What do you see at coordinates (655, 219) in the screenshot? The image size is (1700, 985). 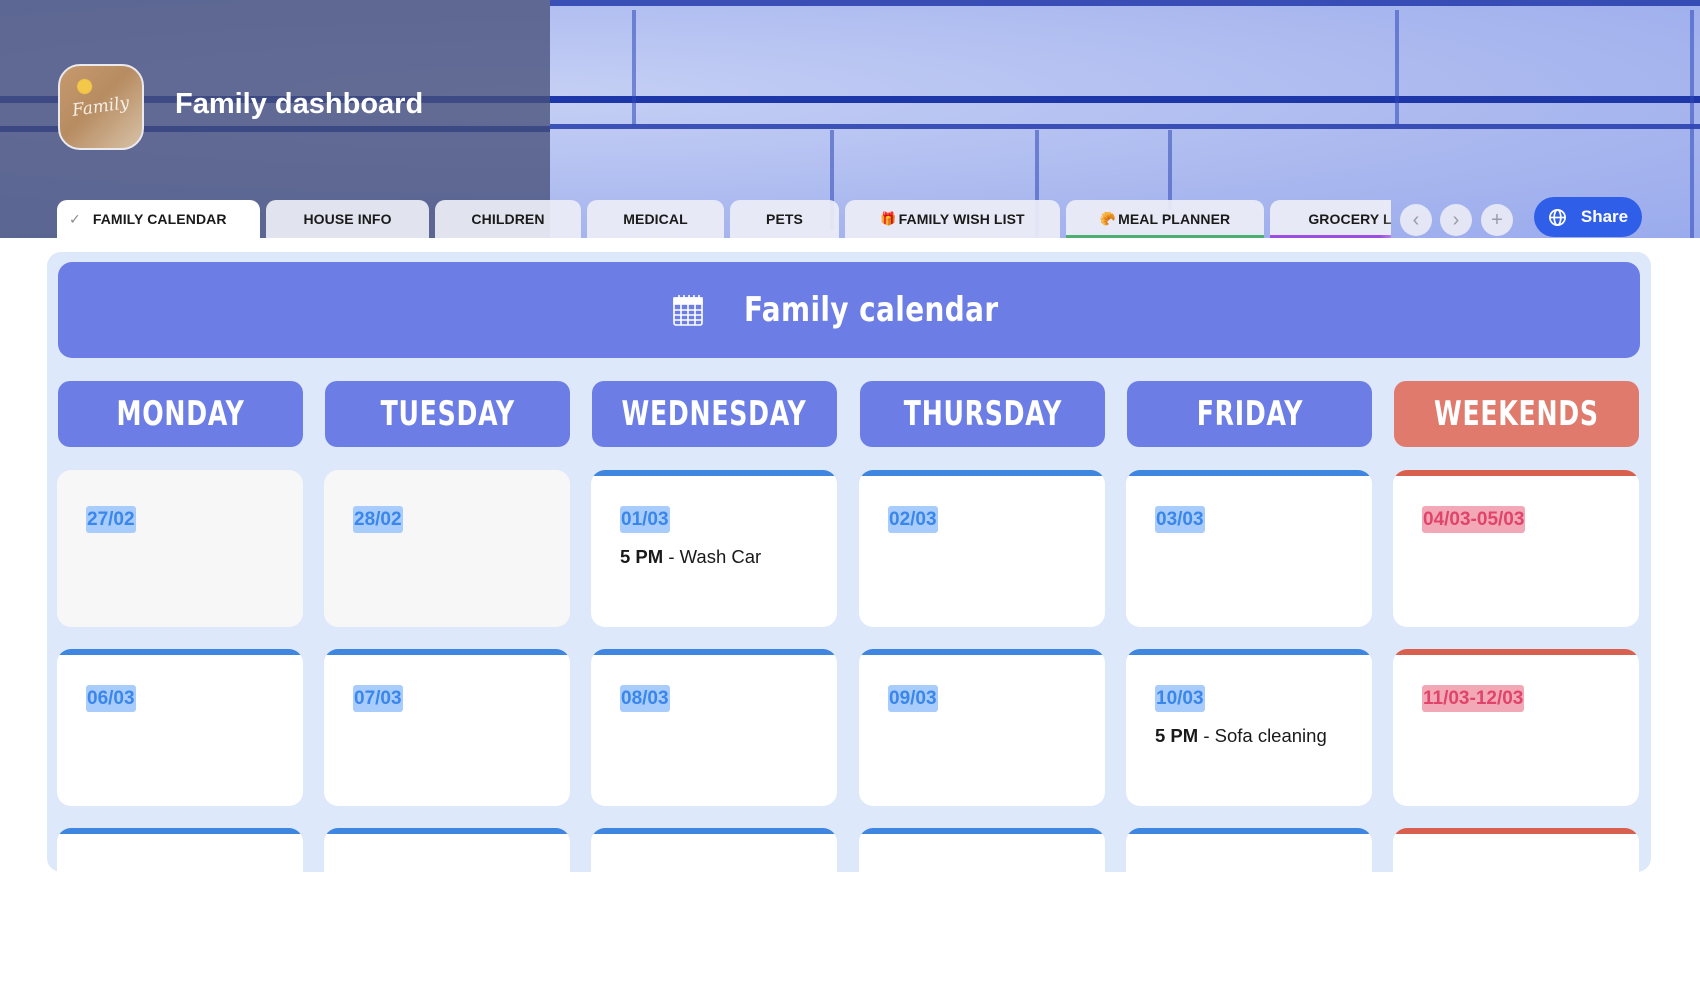 I see `tab-medical: MEDICAL` at bounding box center [655, 219].